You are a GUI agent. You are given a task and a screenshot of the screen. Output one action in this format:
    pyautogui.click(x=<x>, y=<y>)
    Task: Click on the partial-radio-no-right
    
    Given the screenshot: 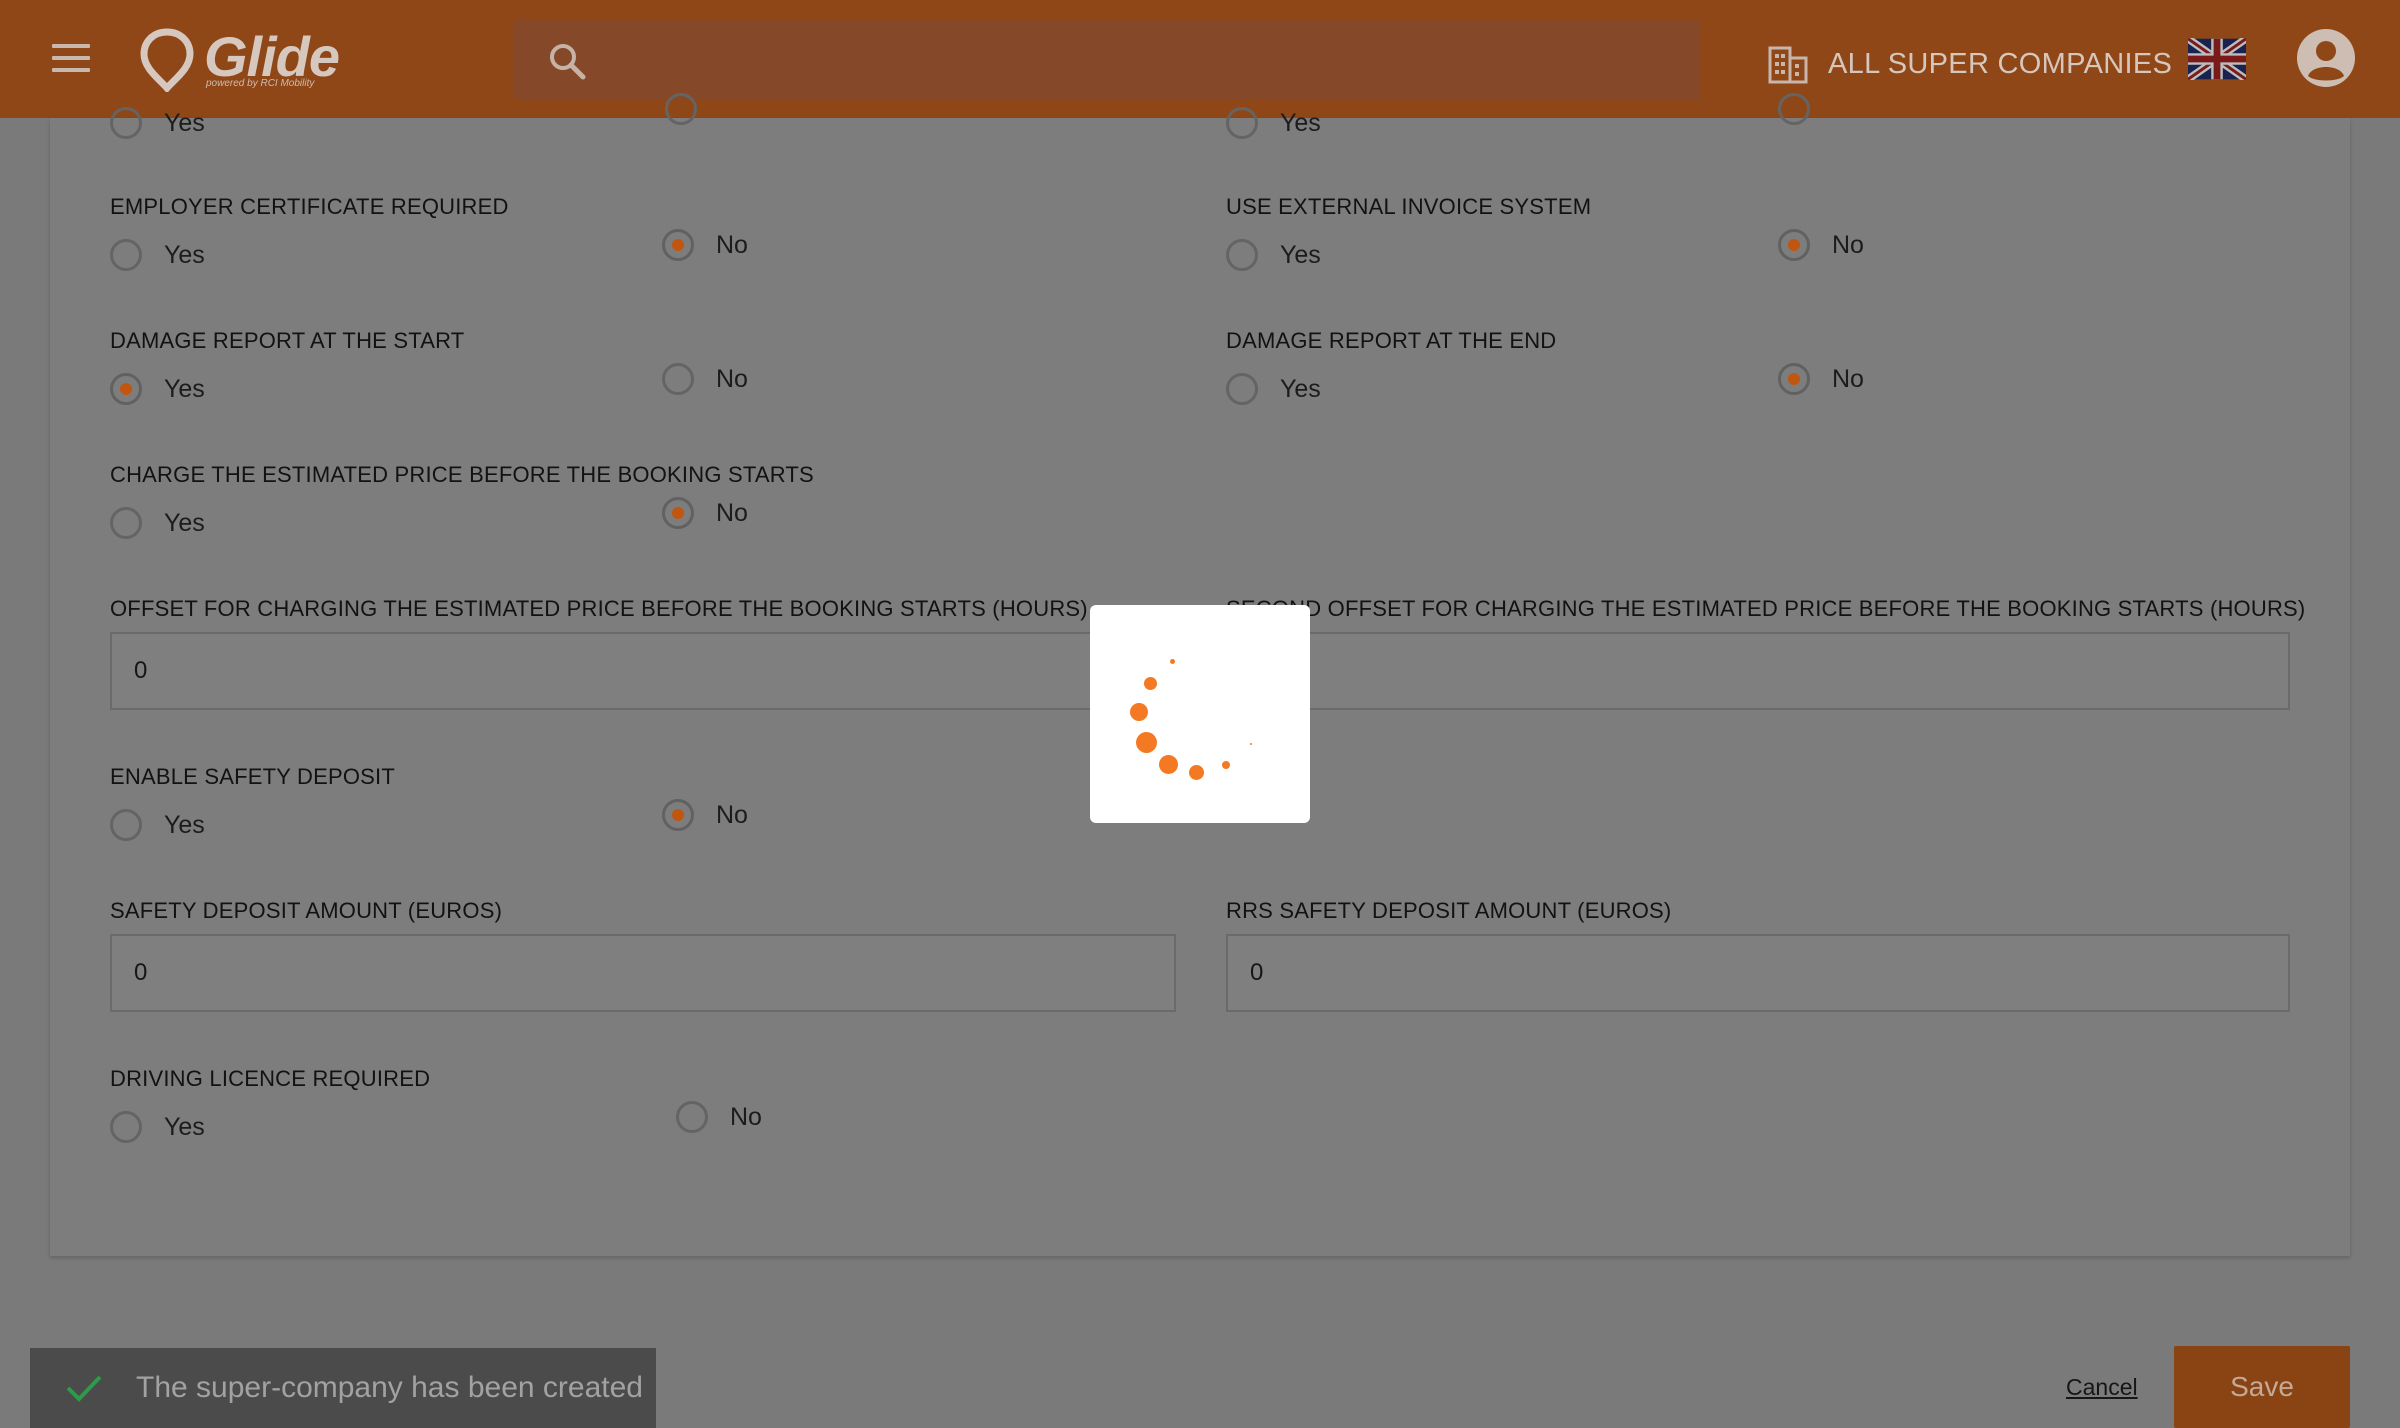 What is the action you would take?
    pyautogui.click(x=1805, y=109)
    